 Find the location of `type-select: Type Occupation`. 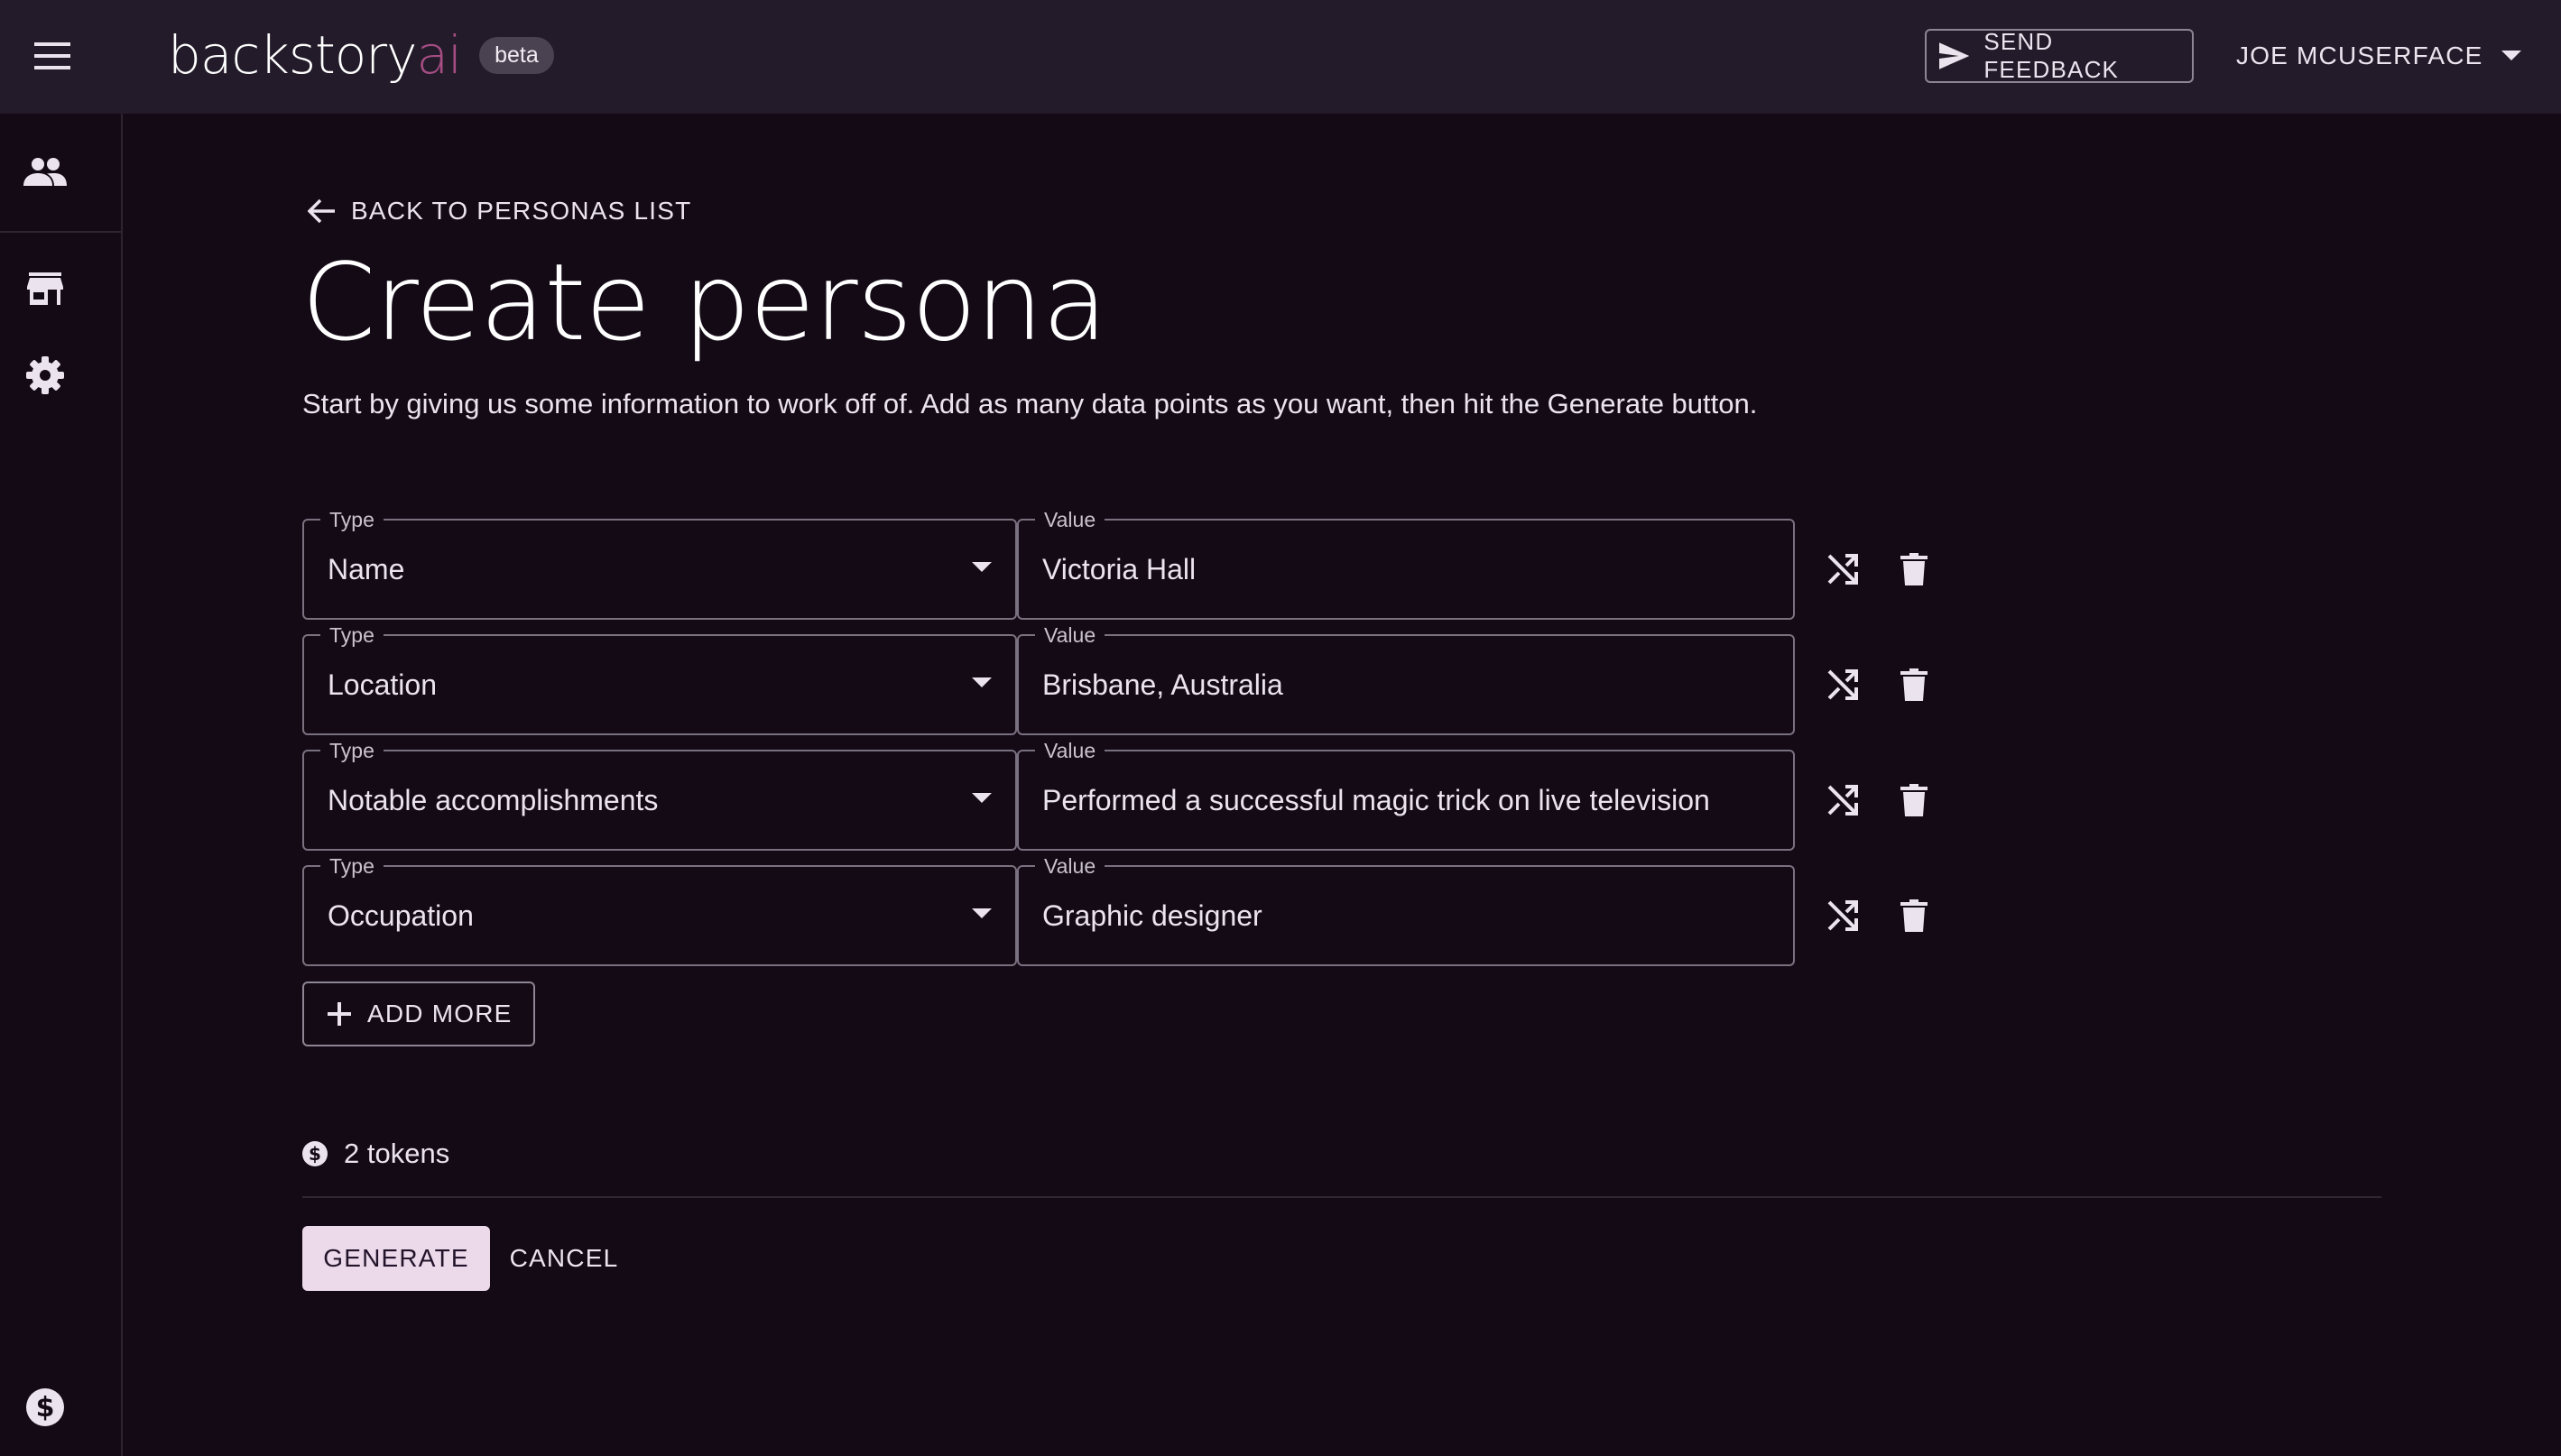

type-select: Type Occupation is located at coordinates (659, 910).